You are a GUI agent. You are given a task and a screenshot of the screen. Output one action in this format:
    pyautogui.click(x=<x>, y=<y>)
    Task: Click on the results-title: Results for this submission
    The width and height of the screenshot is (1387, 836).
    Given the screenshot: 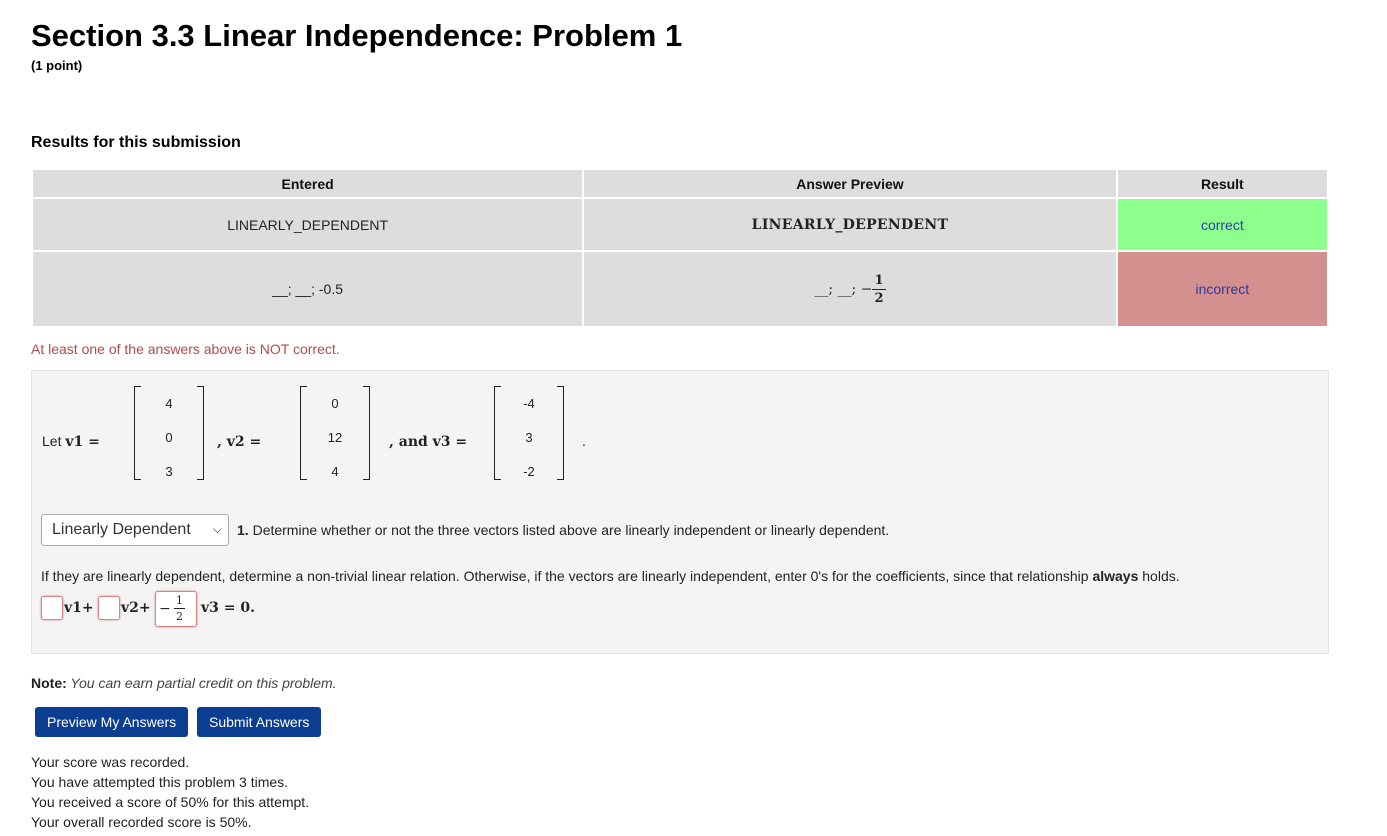 What is the action you would take?
    pyautogui.click(x=136, y=142)
    